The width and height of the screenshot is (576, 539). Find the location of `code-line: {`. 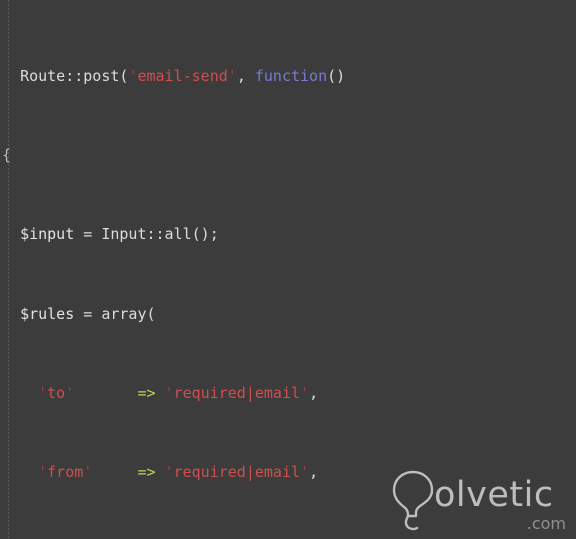

code-line: { is located at coordinates (7, 154).